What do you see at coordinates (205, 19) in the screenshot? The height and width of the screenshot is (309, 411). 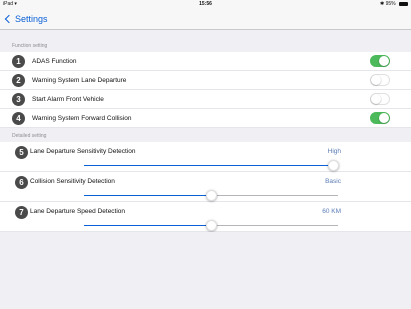 I see `navigation-bar: Settings` at bounding box center [205, 19].